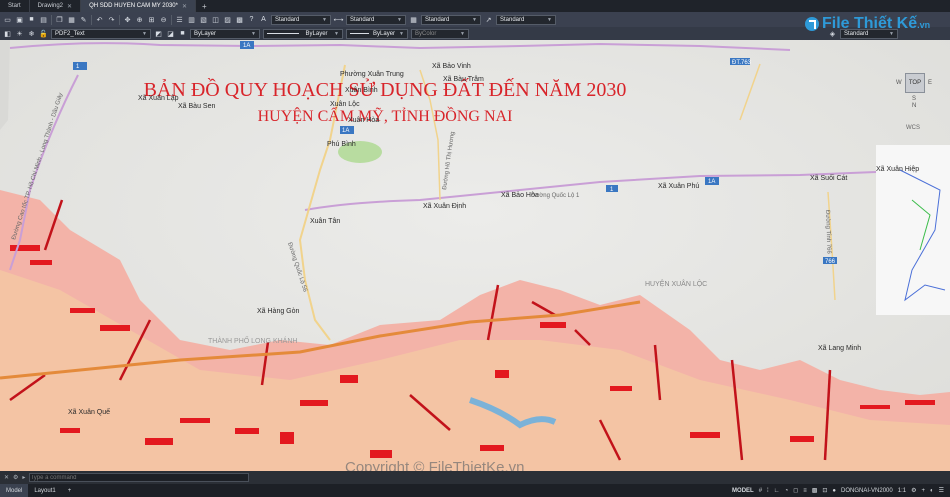 The height and width of the screenshot is (497, 950). Describe the element at coordinates (678, 186) in the screenshot. I see `label-xuan-phu: Xã Xuân Phú` at that location.